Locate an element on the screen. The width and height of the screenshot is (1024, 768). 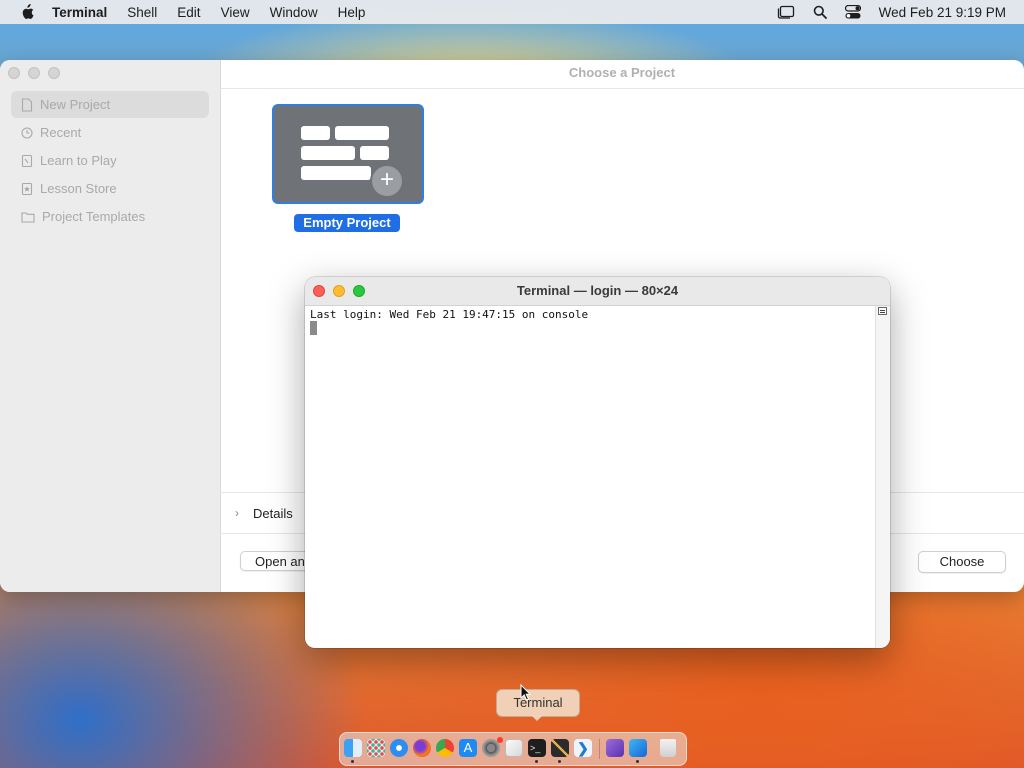
sidebar-item-lesson-store: Lesson Store is located at coordinates (110, 188).